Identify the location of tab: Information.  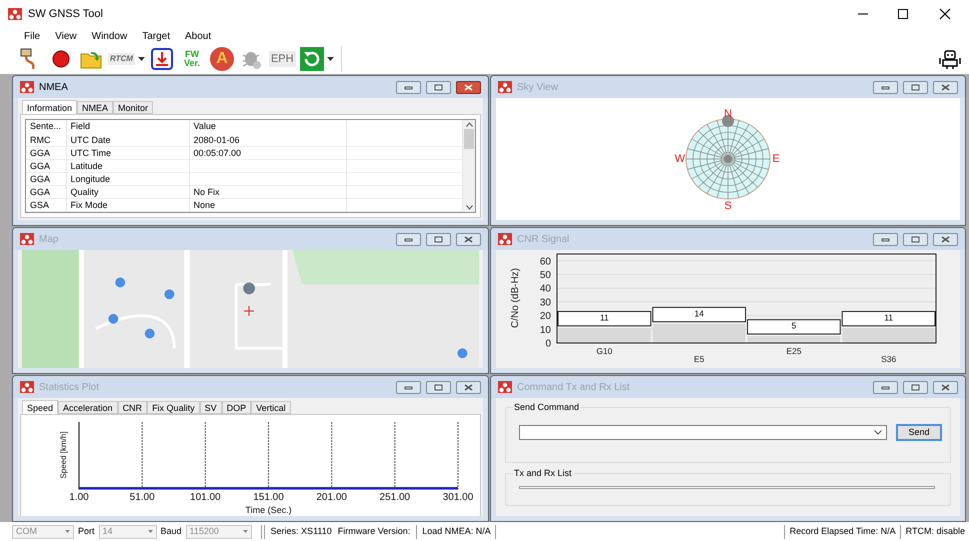
(50, 107).